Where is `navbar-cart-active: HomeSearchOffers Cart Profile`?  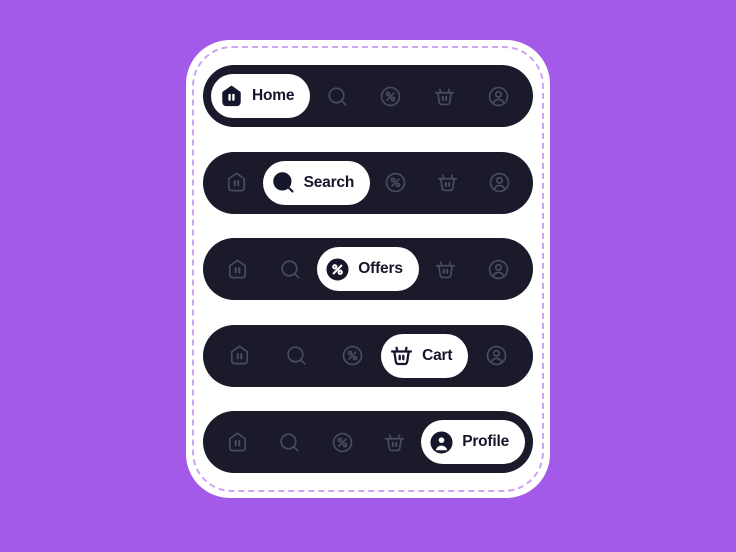
navbar-cart-active: HomeSearchOffers Cart Profile is located at coordinates (368, 355).